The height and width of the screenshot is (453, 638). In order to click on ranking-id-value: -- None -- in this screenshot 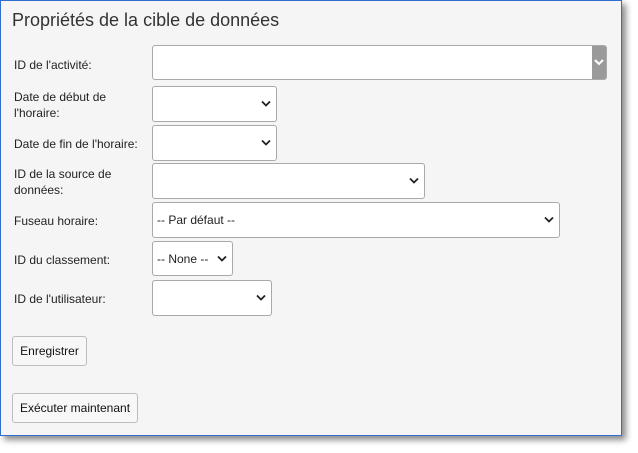, I will do `click(183, 258)`.